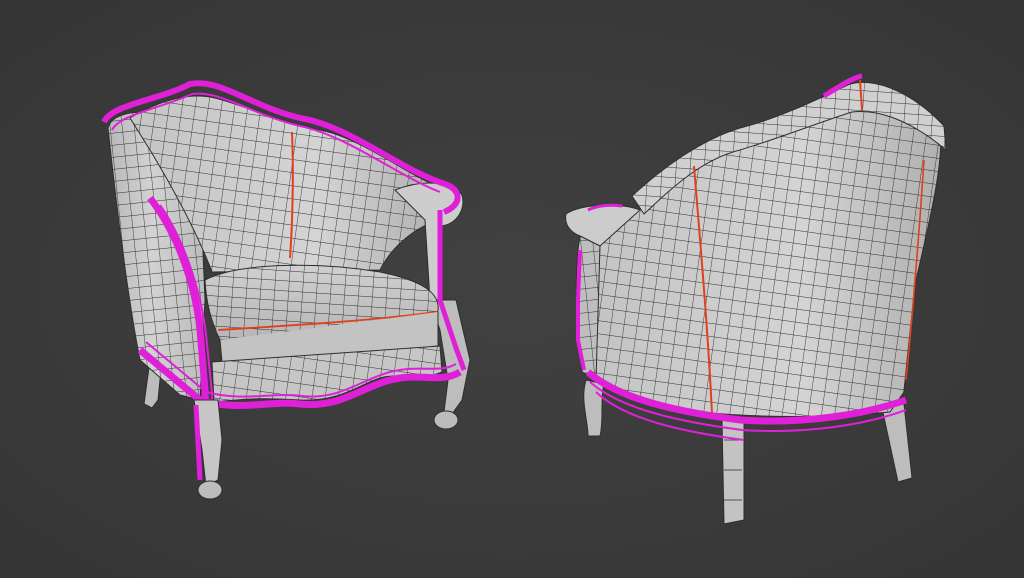 This screenshot has width=1024, height=578. I want to click on left-chair-front-foot, so click(210, 490).